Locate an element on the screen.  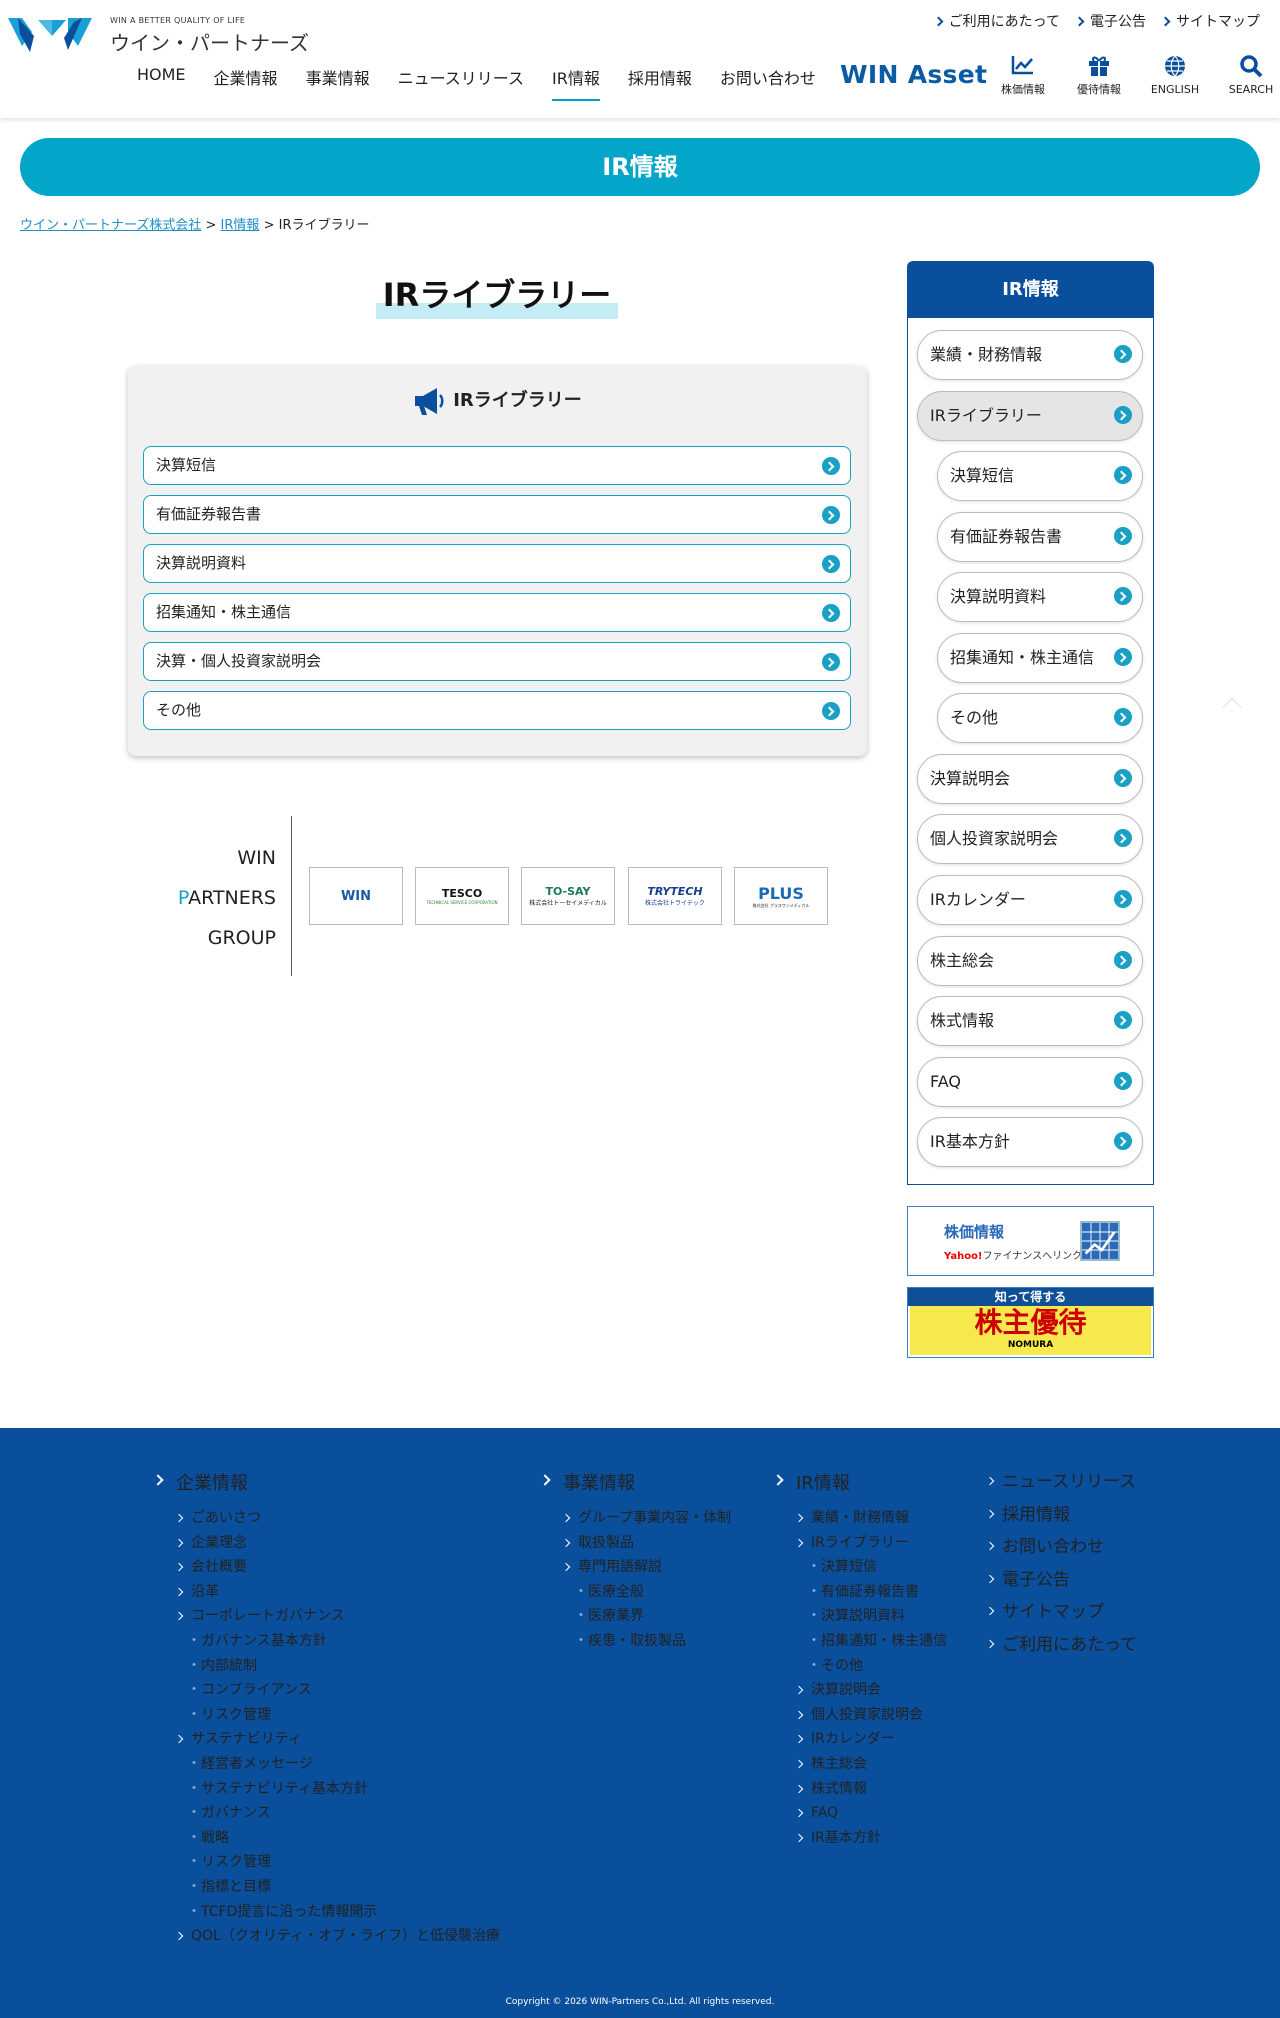
footer-link: 医療全般 is located at coordinates (647, 1592).